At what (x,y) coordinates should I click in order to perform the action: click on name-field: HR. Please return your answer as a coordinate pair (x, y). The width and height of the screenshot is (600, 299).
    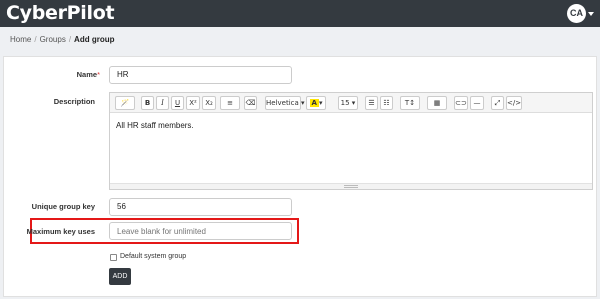
    Looking at the image, I should click on (200, 75).